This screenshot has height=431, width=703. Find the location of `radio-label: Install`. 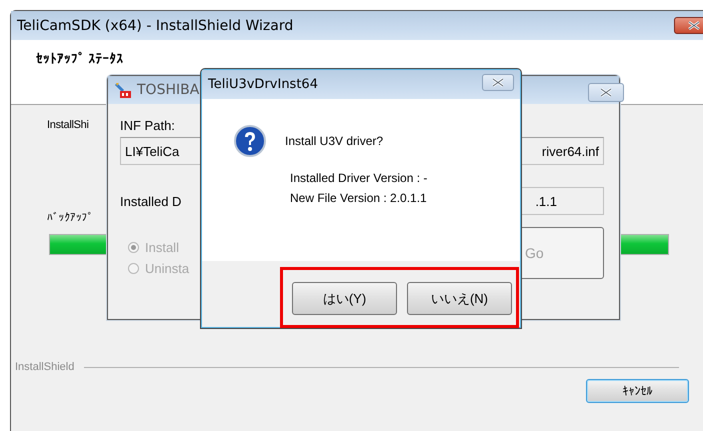

radio-label: Install is located at coordinates (162, 247).